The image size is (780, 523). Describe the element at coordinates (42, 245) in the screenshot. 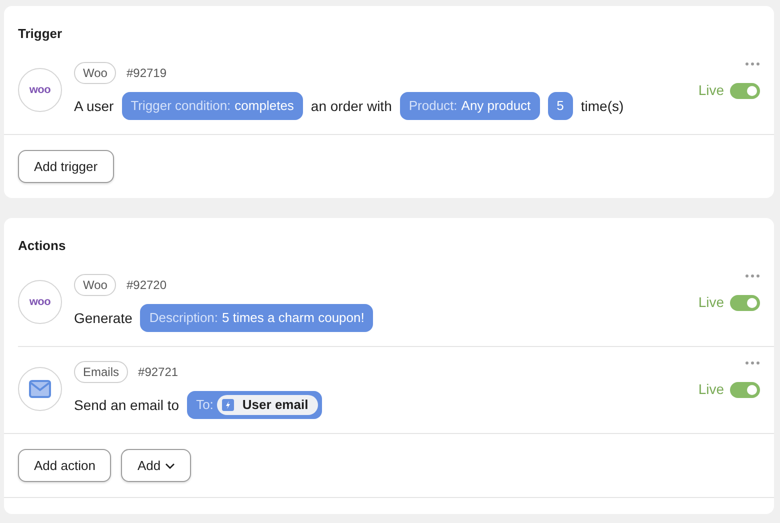

I see `section-title: Actions` at that location.